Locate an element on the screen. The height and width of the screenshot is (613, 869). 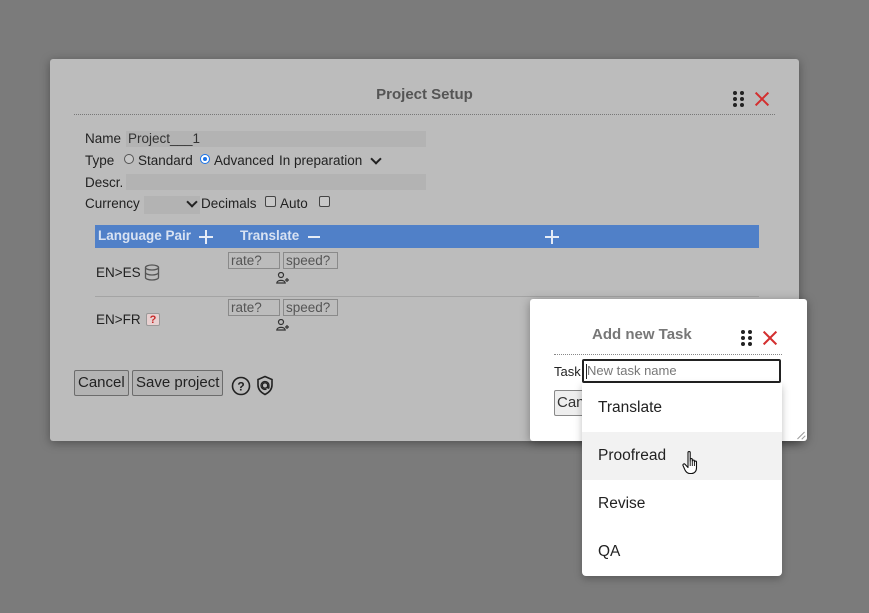
suggestion-item: Revise is located at coordinates (682, 504).